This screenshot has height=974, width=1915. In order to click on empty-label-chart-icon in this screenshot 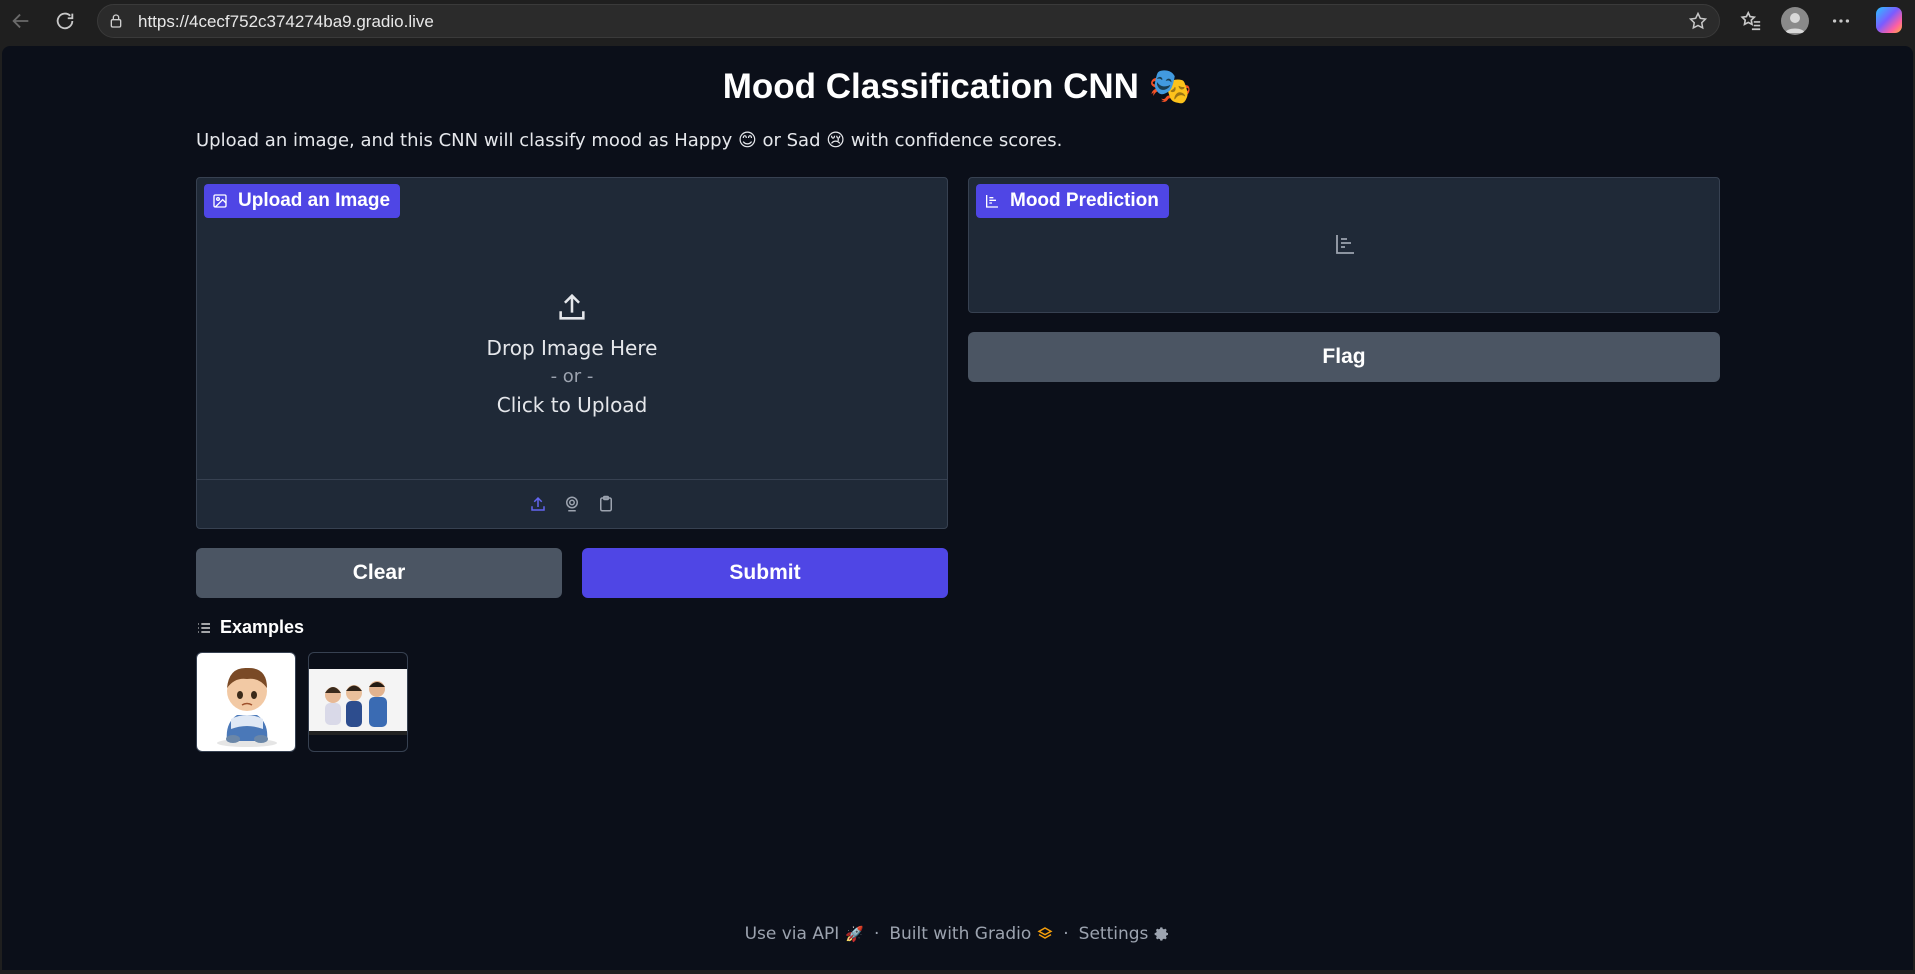, I will do `click(1345, 244)`.